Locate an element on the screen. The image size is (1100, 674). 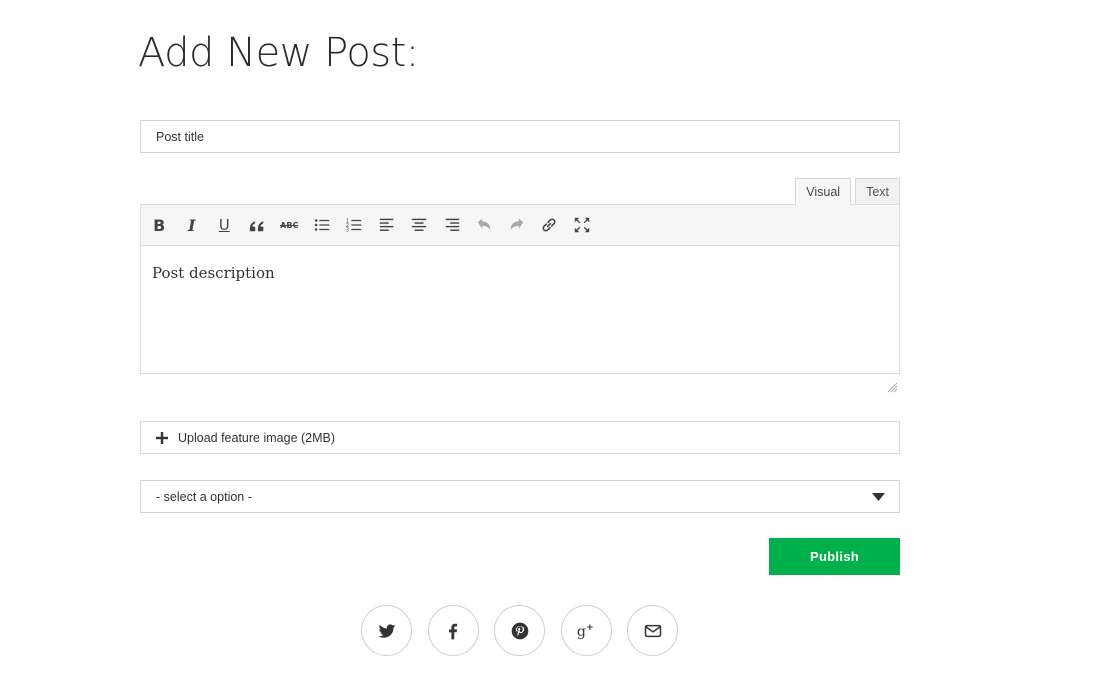
align-center-button is located at coordinates (419, 225).